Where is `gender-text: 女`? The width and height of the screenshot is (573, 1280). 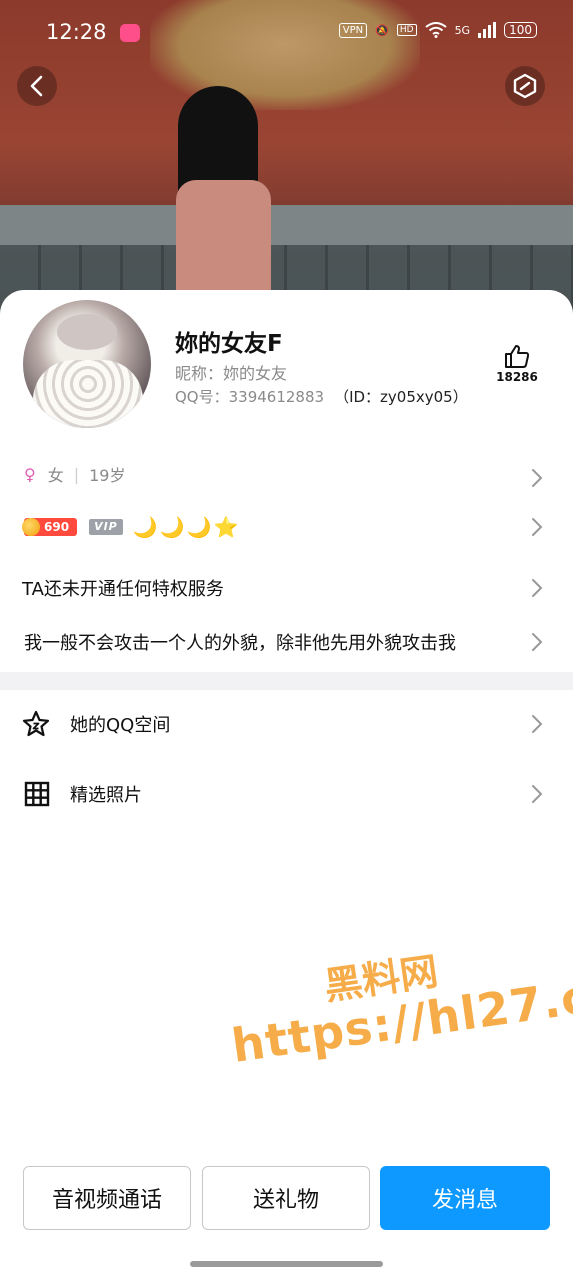
gender-text: 女 is located at coordinates (55, 475).